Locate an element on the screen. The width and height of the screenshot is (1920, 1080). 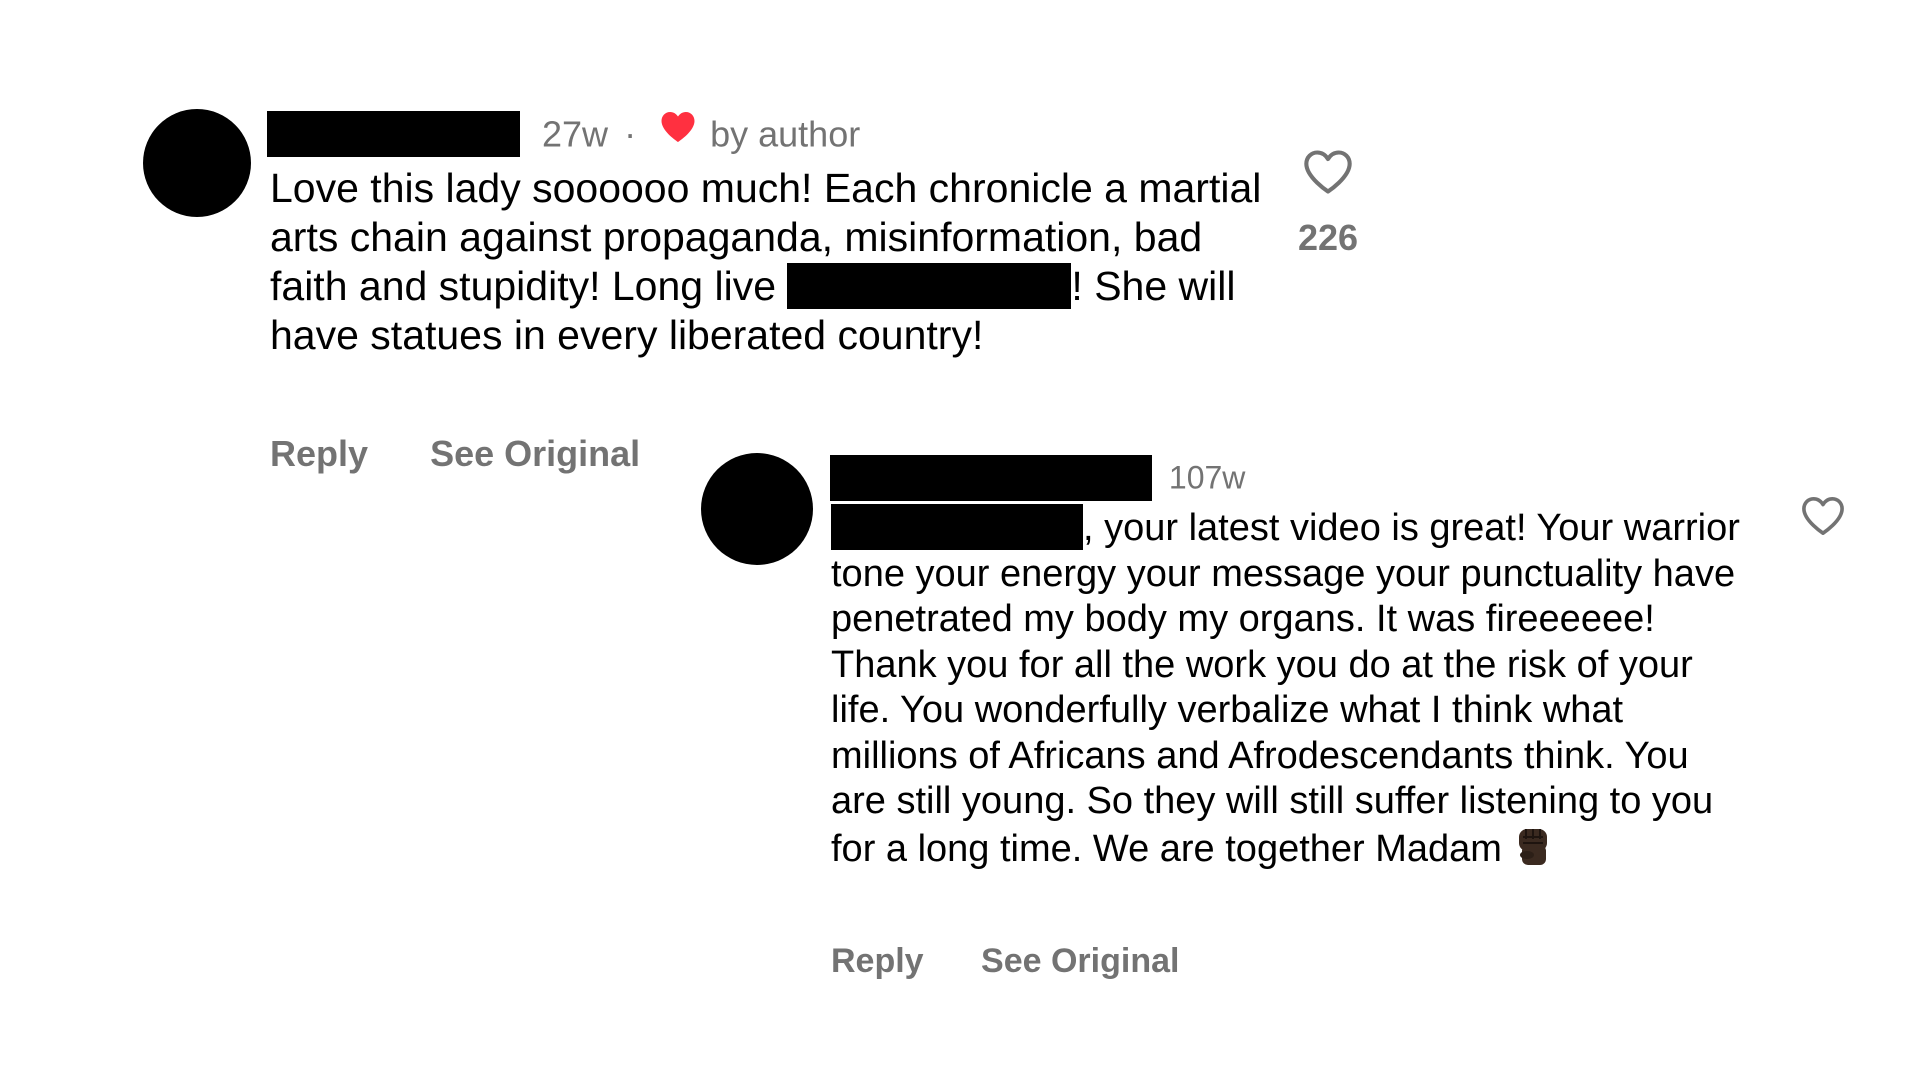
comment-meta: 107w is located at coordinates (1037, 476).